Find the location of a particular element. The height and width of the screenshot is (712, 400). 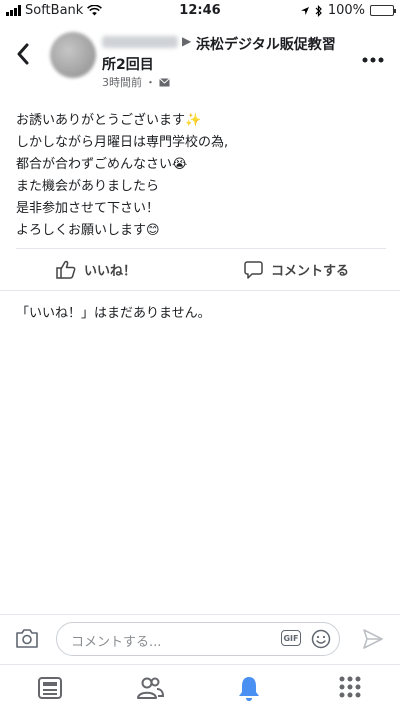

post-line: お誘いありがとうございます✨ is located at coordinates (109, 120).